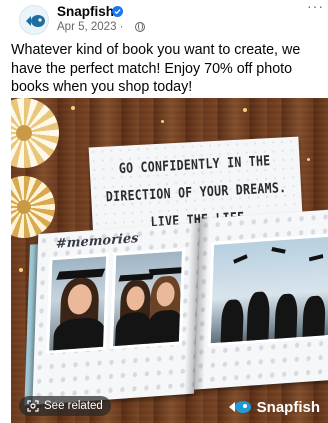 The height and width of the screenshot is (423, 328). I want to click on graduate-photo, so click(78, 303).